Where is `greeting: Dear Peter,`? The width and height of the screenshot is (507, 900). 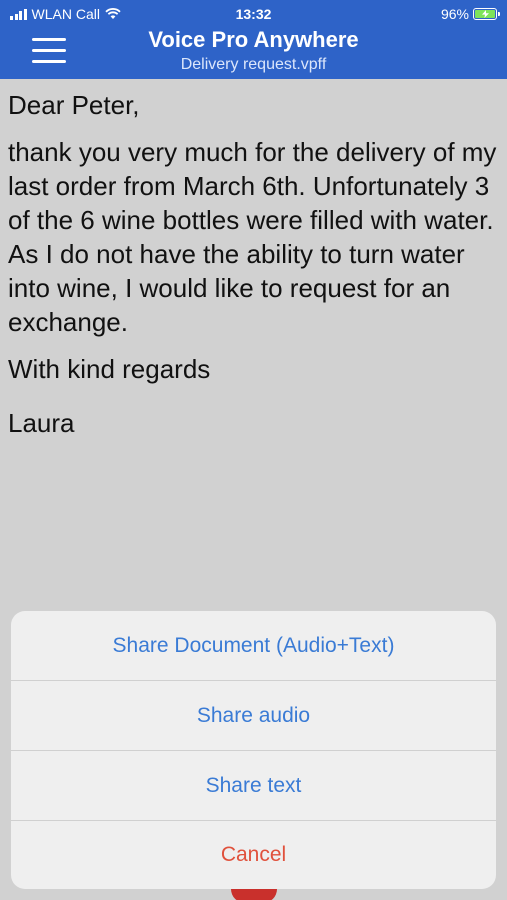 greeting: Dear Peter, is located at coordinates (74, 105).